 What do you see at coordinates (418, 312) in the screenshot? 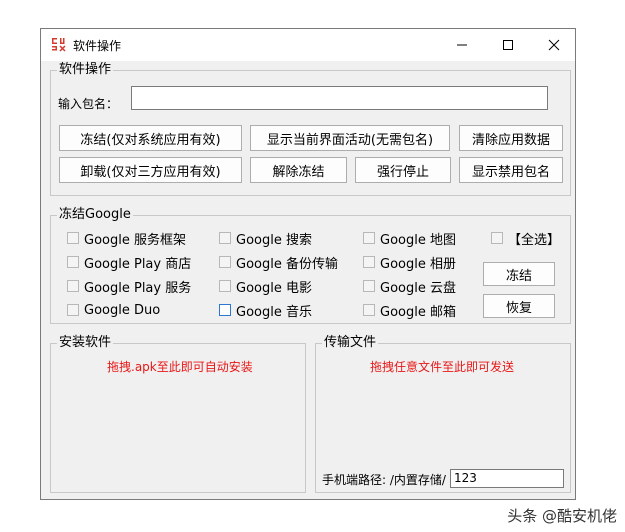
I see `checkbox-label: Google 邮箱` at bounding box center [418, 312].